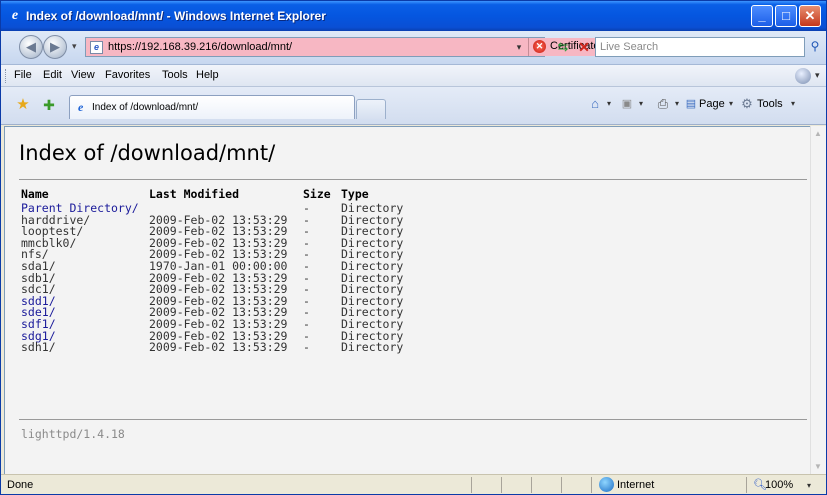 The height and width of the screenshot is (495, 827). I want to click on forward-arrow-icon: ▶, so click(55, 46).